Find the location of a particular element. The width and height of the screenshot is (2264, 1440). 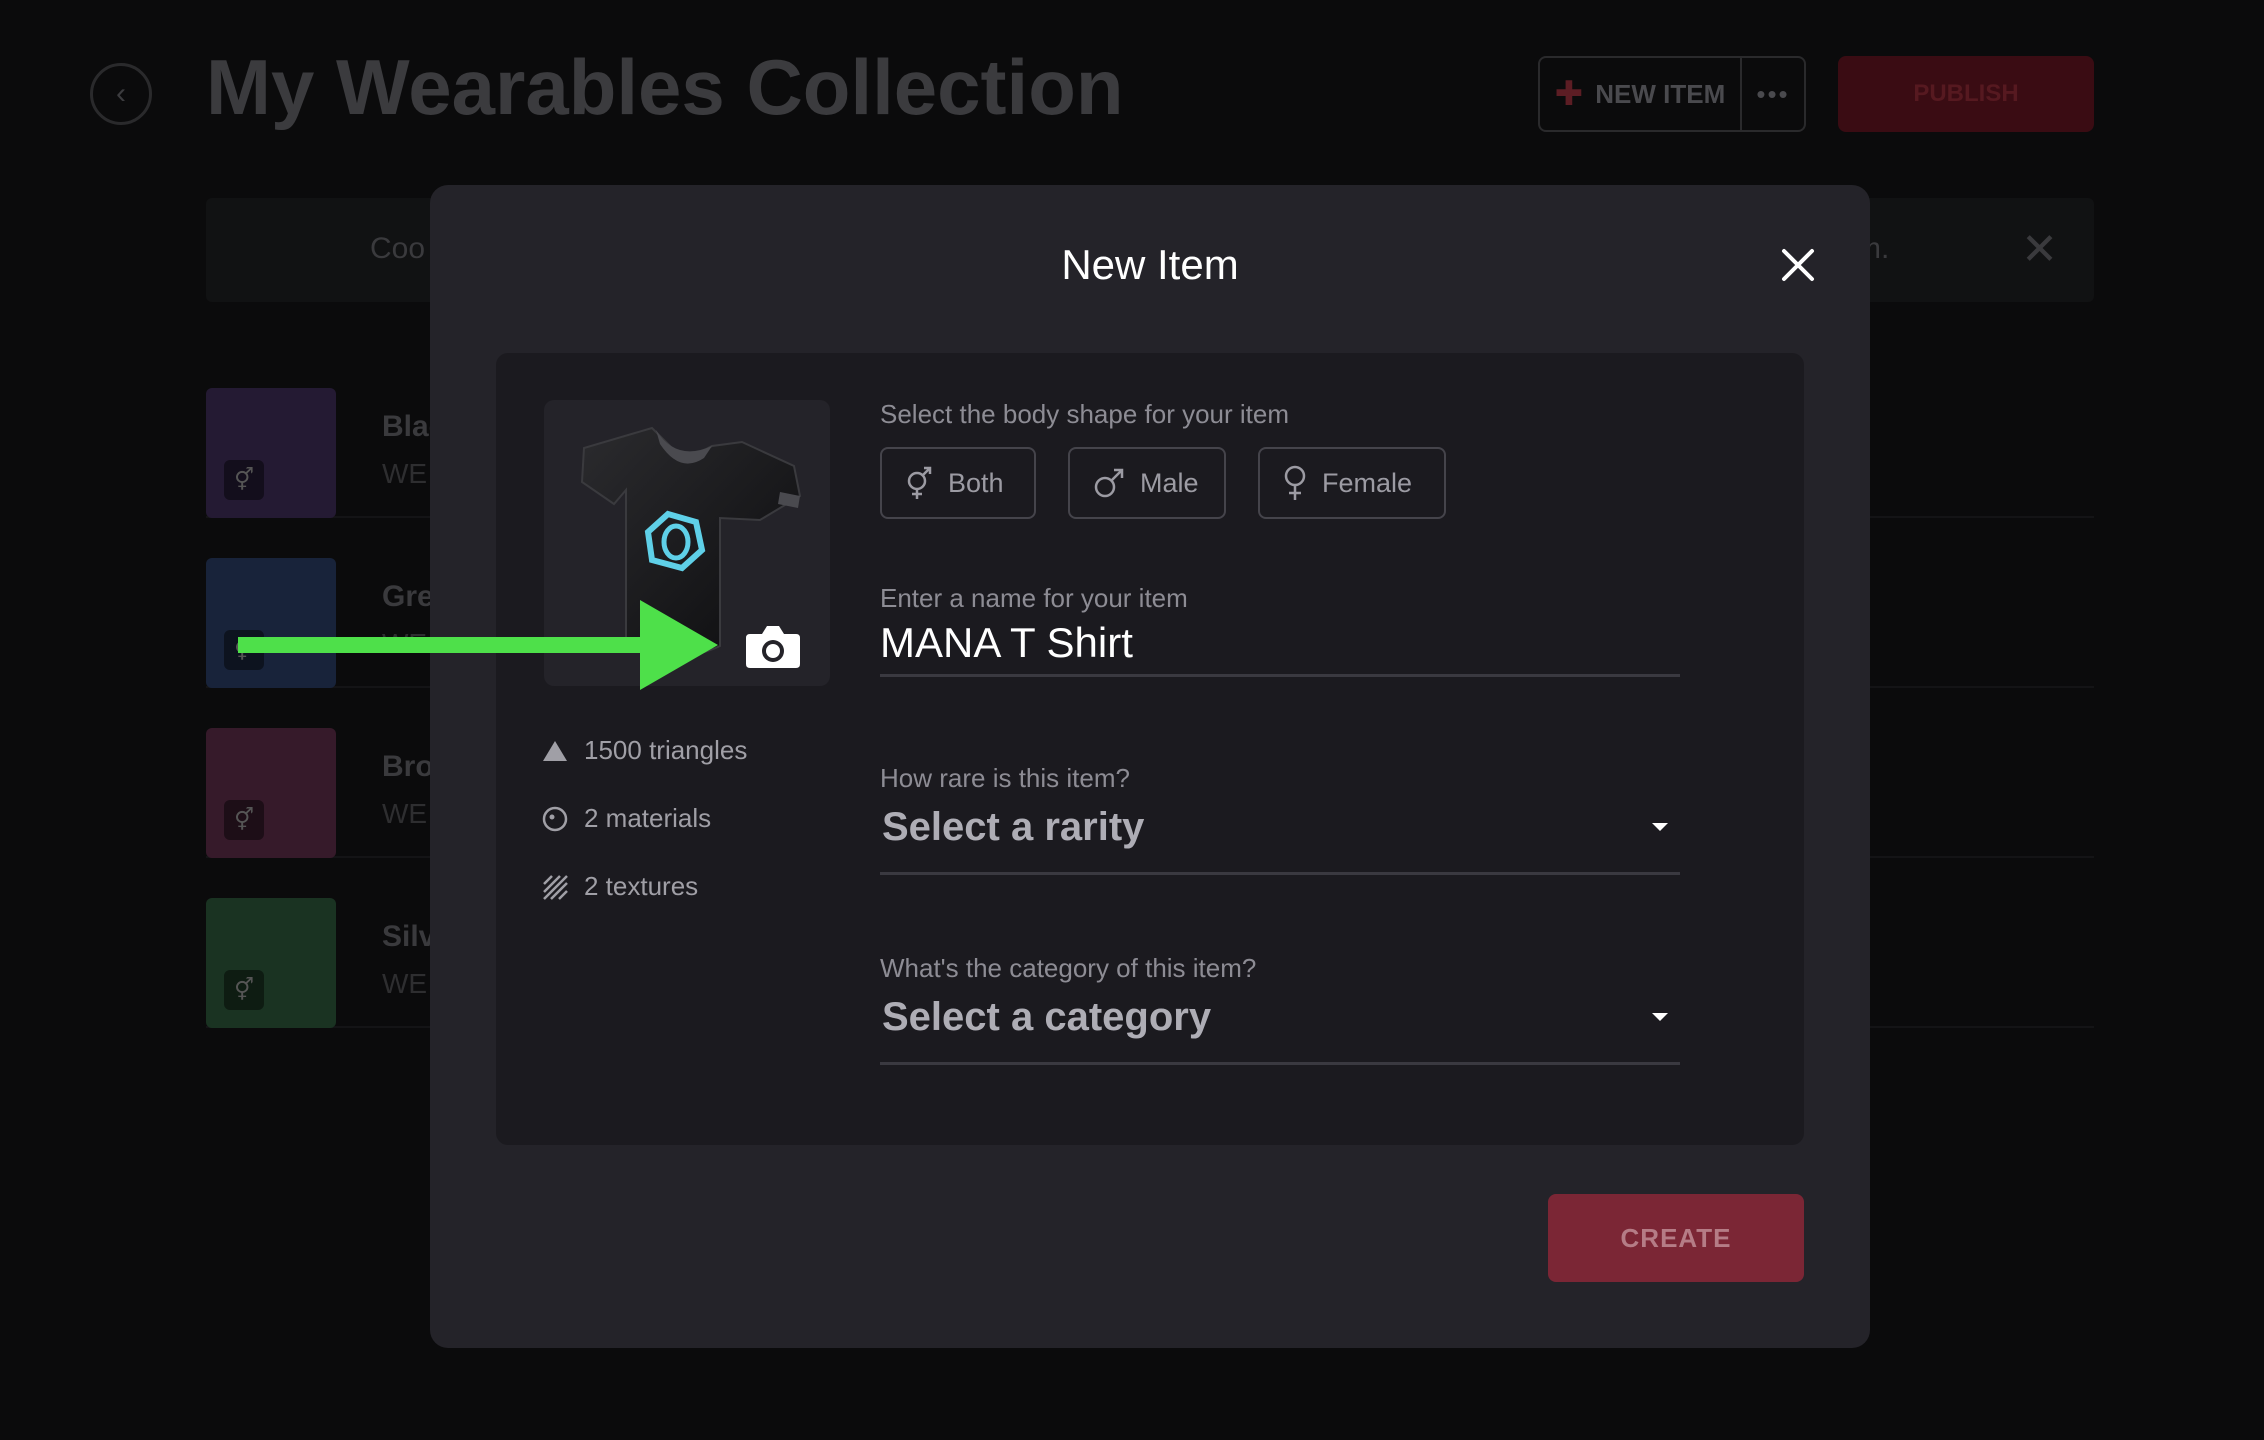

triangle-icon is located at coordinates (555, 750).